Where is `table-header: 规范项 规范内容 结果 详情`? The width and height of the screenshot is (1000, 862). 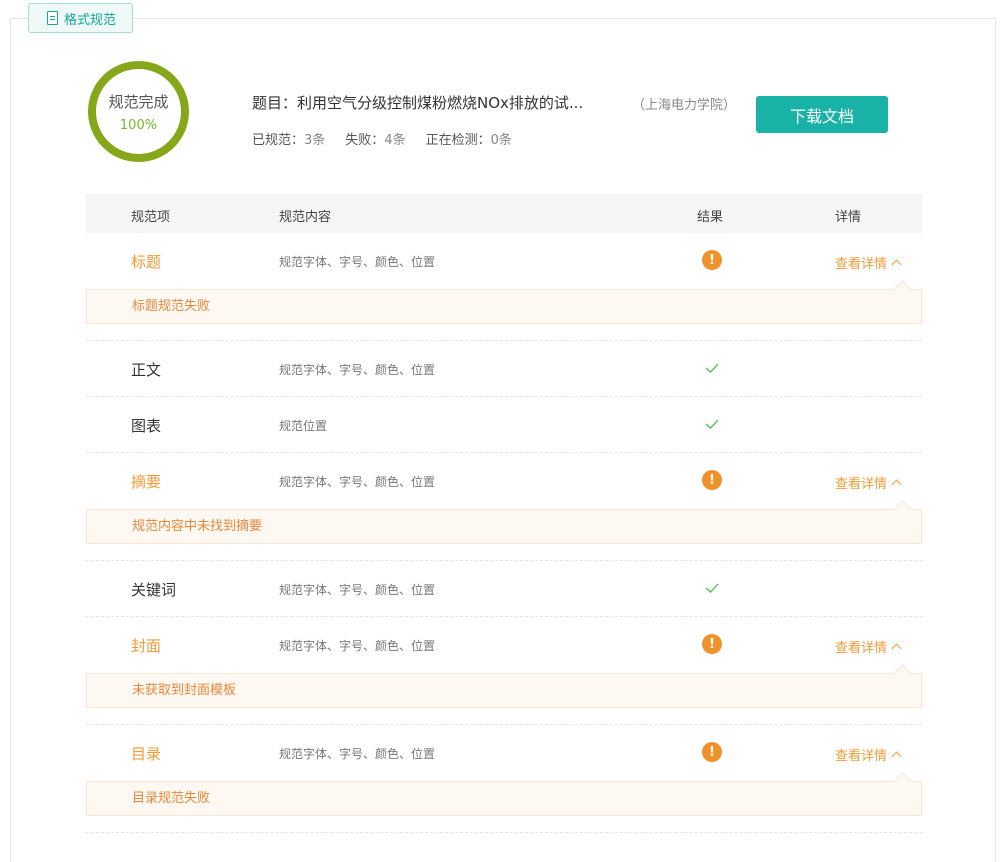 table-header: 规范项 规范内容 结果 详情 is located at coordinates (504, 213).